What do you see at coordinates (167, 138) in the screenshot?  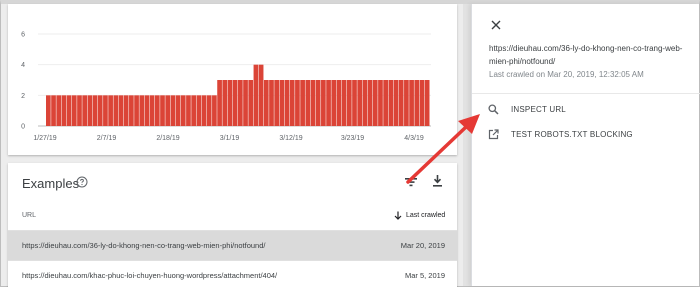 I see `x-tick-label: 2/18/19` at bounding box center [167, 138].